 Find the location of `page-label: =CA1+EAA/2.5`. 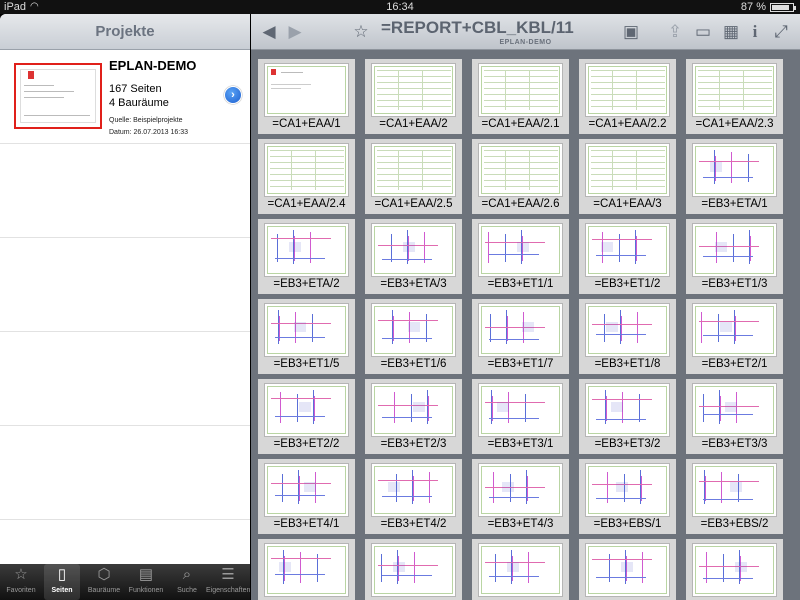

page-label: =CA1+EAA/2.5 is located at coordinates (413, 204).